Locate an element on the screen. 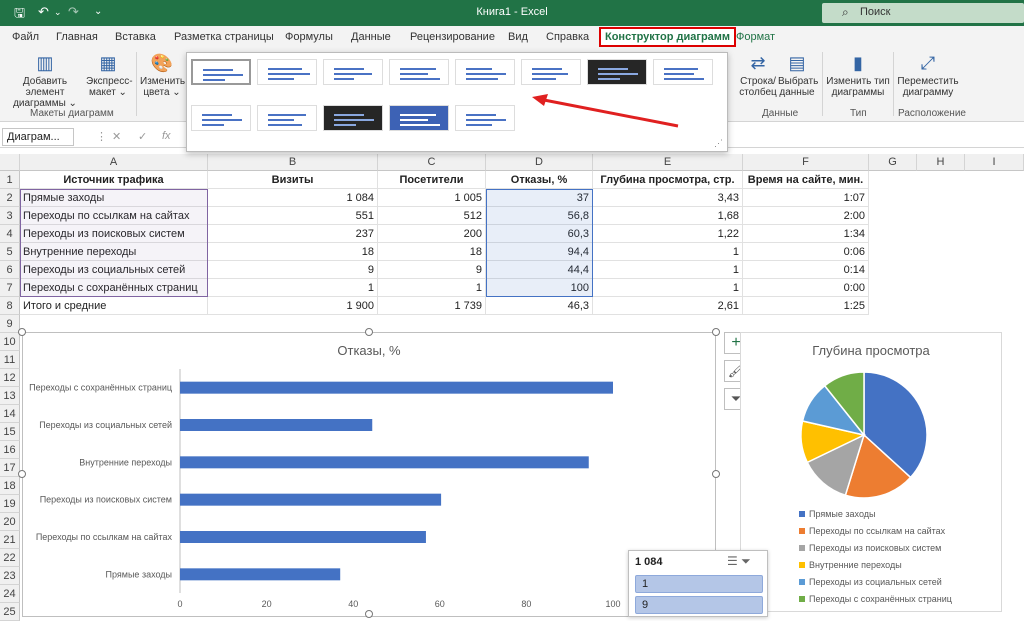  row-header: 16 is located at coordinates (10, 450).